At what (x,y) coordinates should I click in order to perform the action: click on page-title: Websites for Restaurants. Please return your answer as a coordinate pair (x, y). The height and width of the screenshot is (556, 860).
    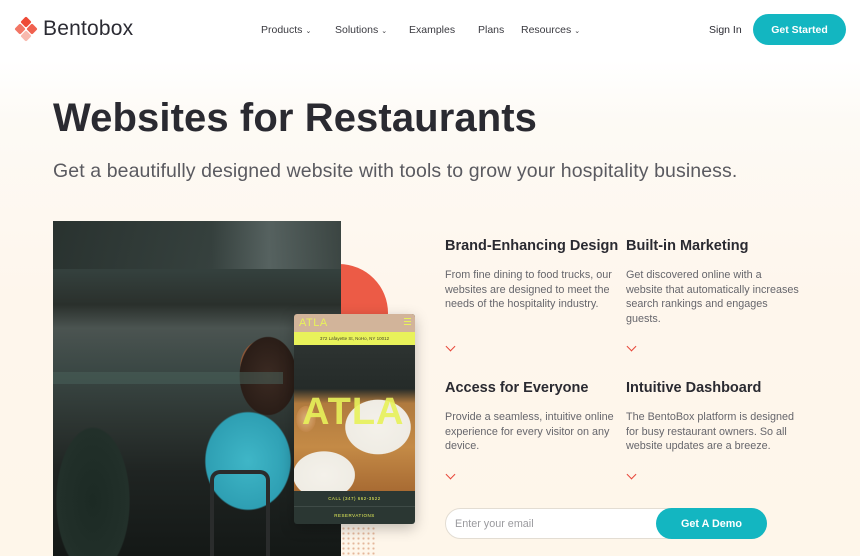
    Looking at the image, I should click on (295, 118).